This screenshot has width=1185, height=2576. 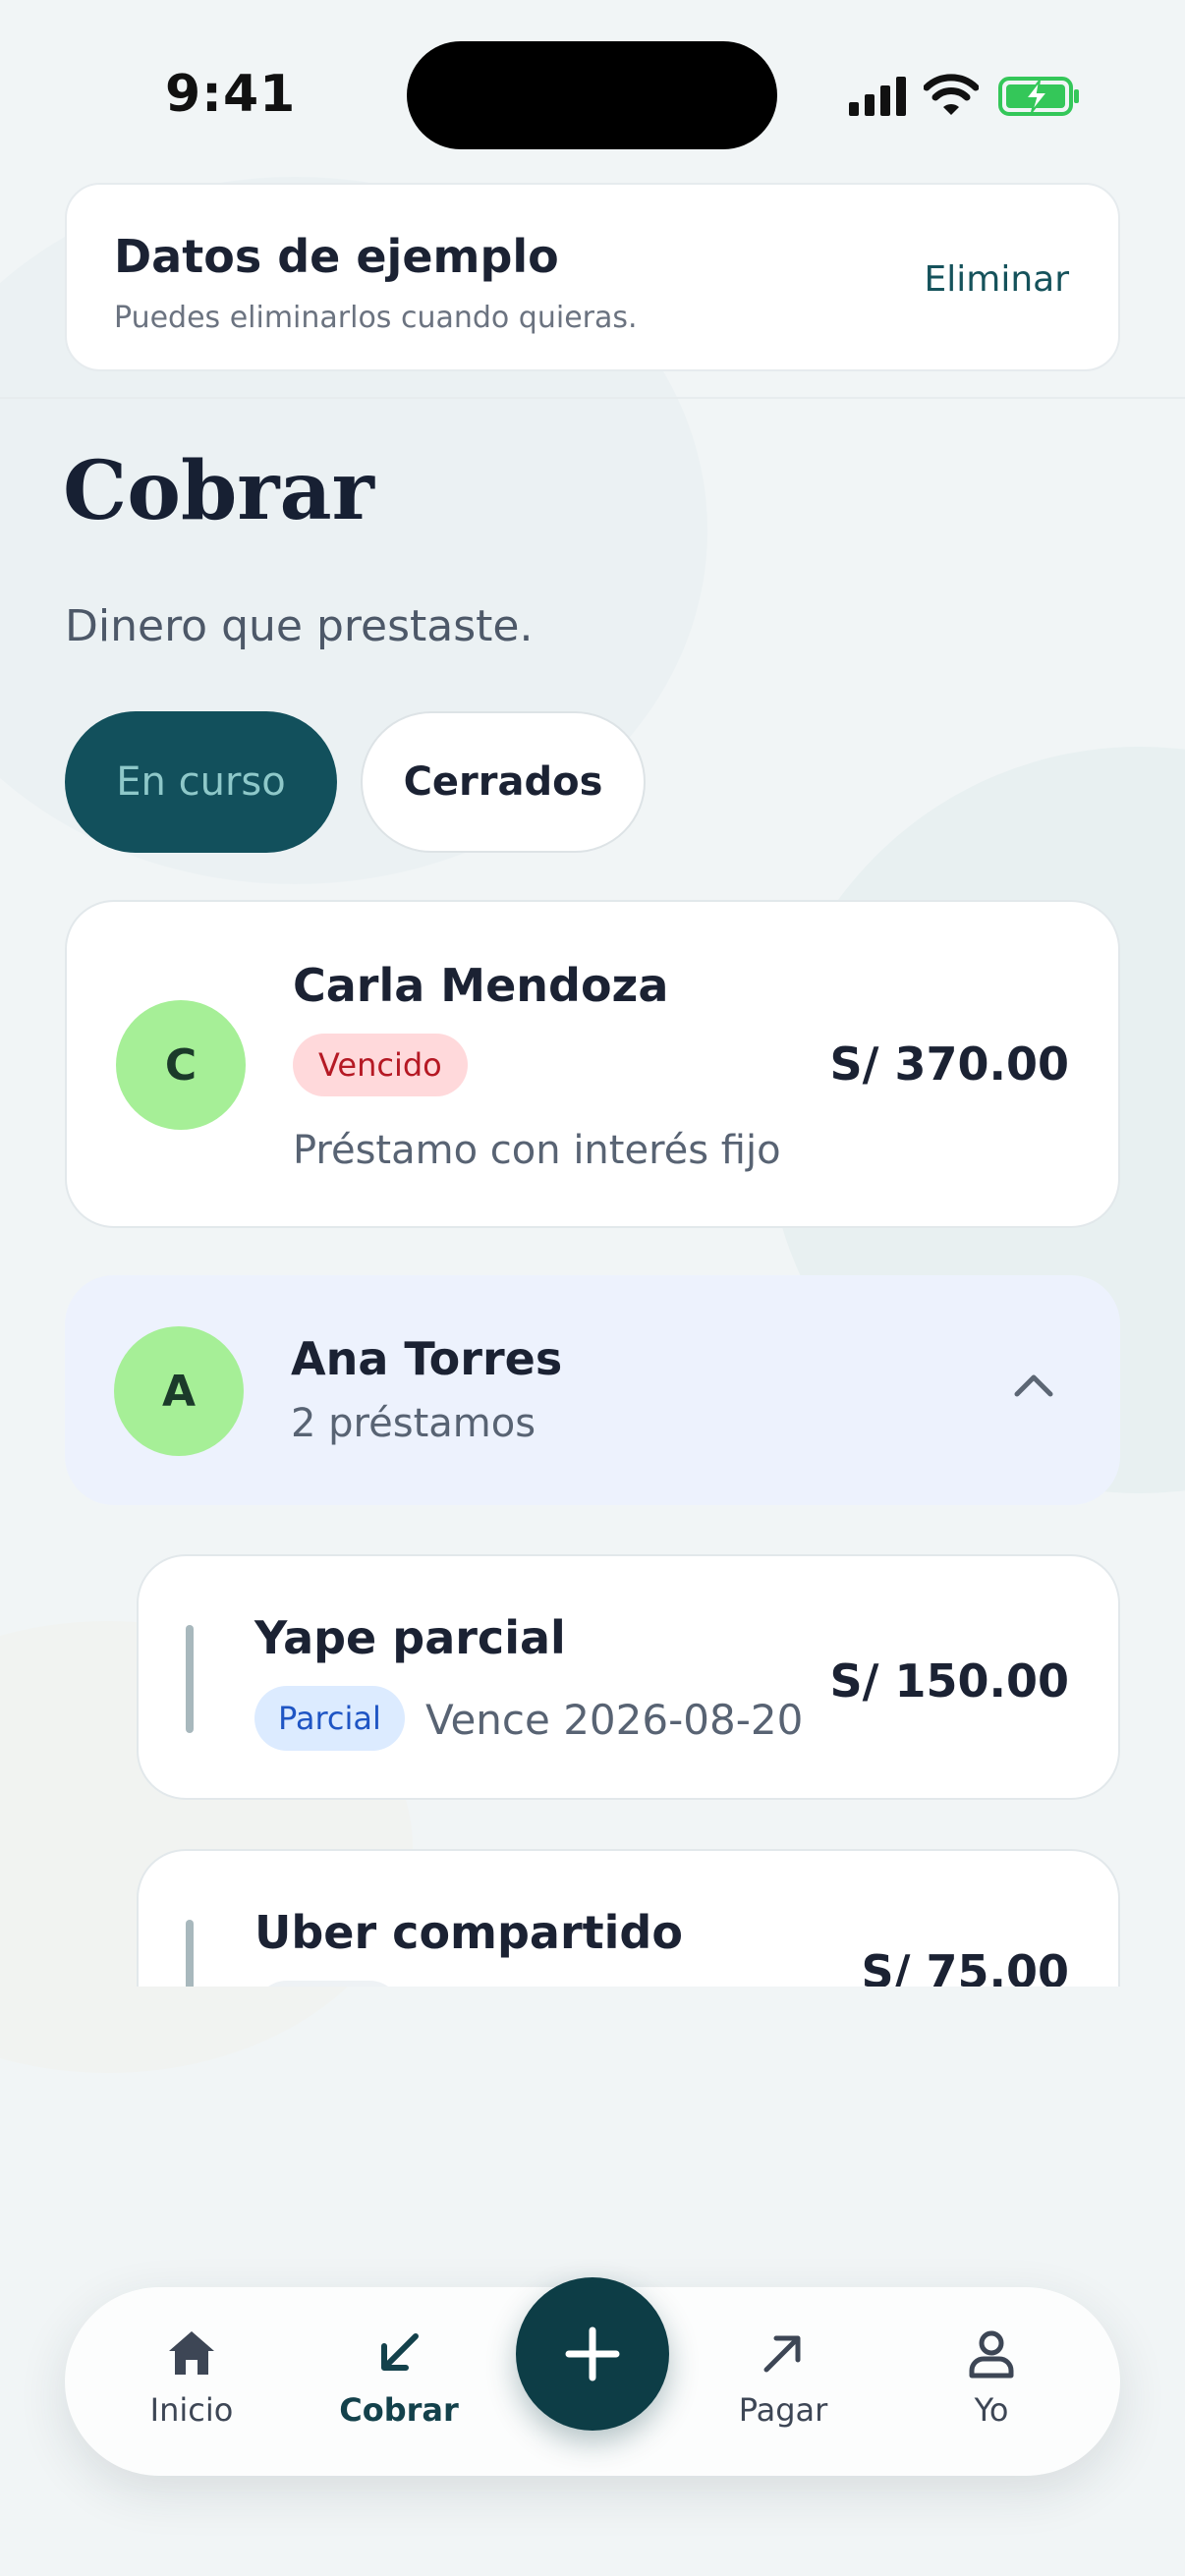 I want to click on status-badge: Parcial, so click(x=329, y=1718).